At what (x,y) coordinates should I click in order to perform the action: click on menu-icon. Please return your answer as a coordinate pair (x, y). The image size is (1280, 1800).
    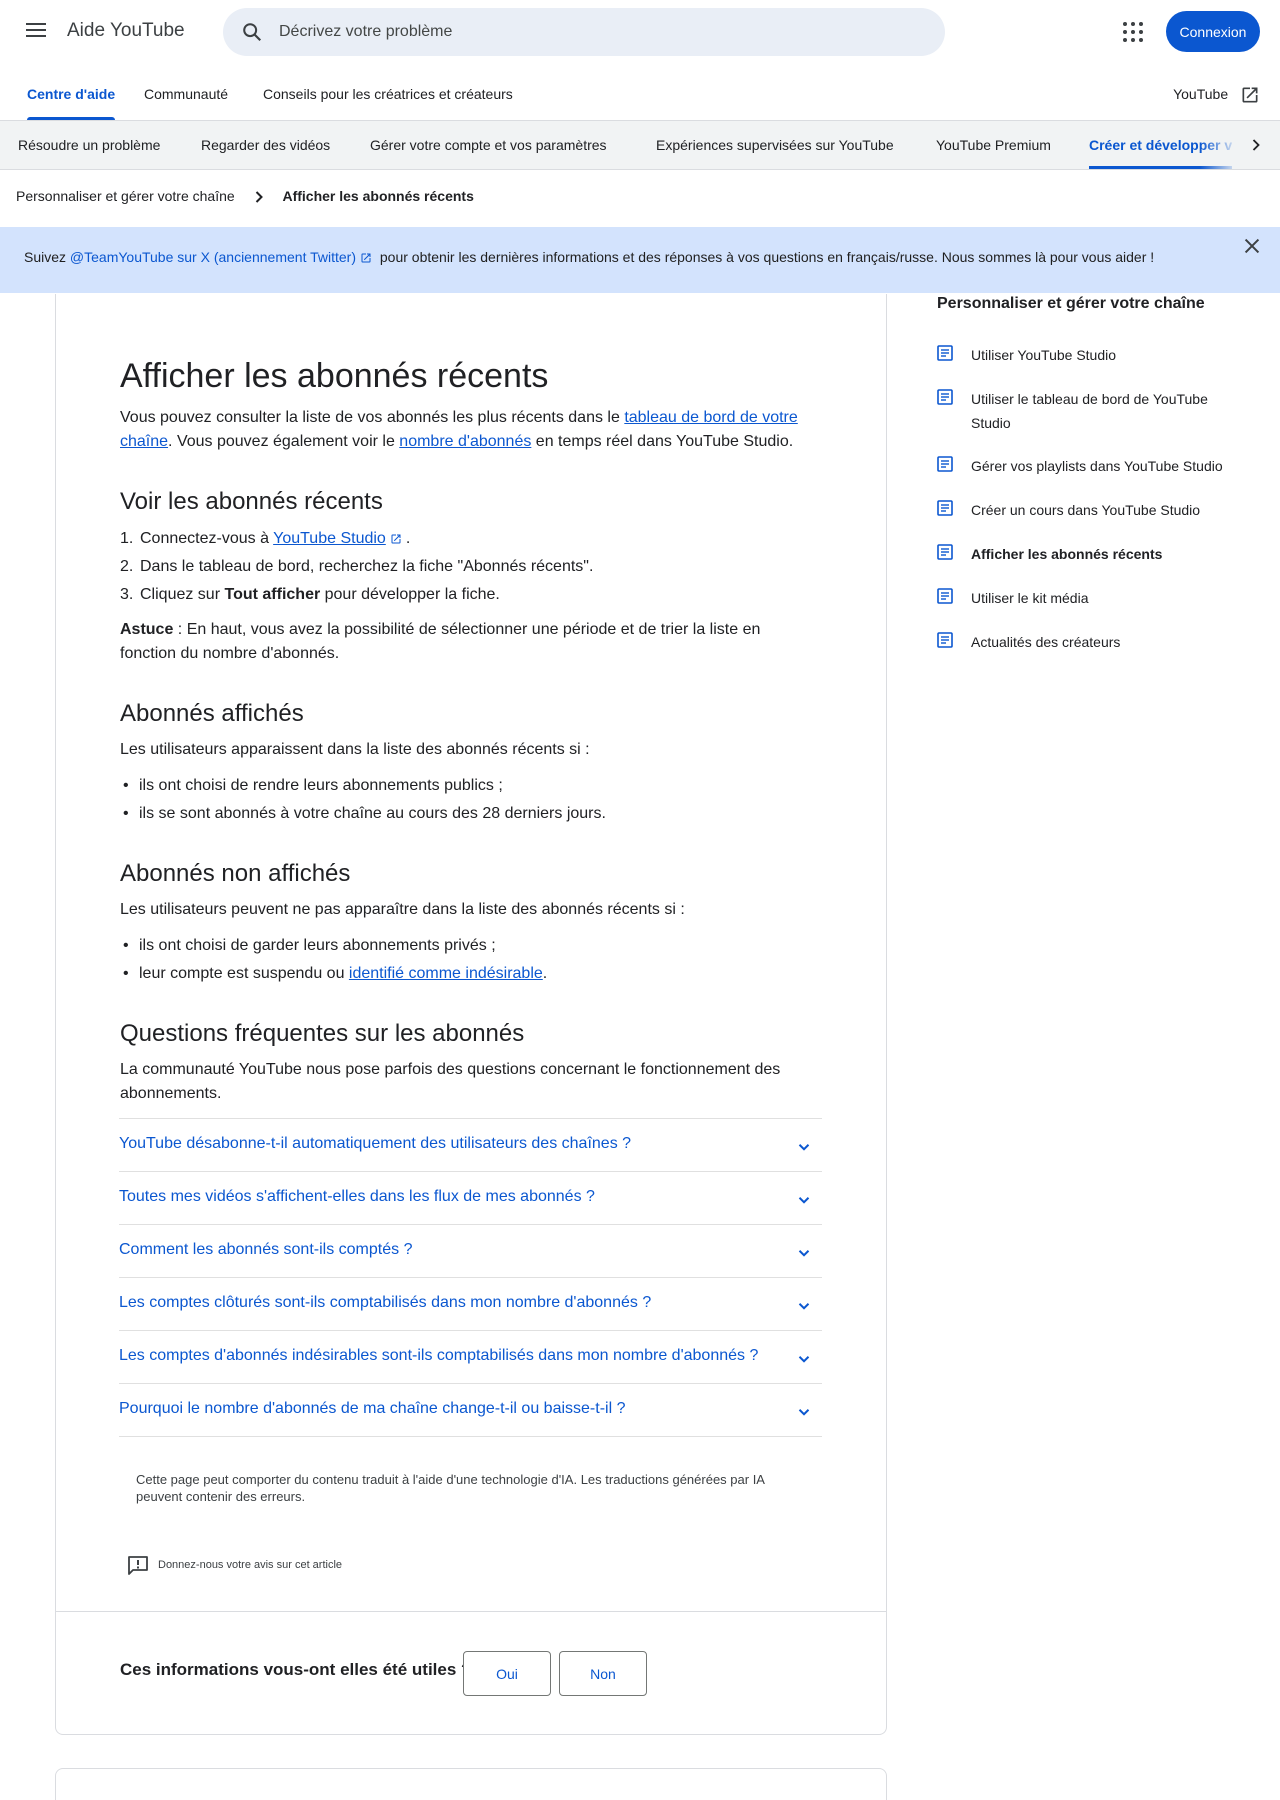
    Looking at the image, I should click on (36, 32).